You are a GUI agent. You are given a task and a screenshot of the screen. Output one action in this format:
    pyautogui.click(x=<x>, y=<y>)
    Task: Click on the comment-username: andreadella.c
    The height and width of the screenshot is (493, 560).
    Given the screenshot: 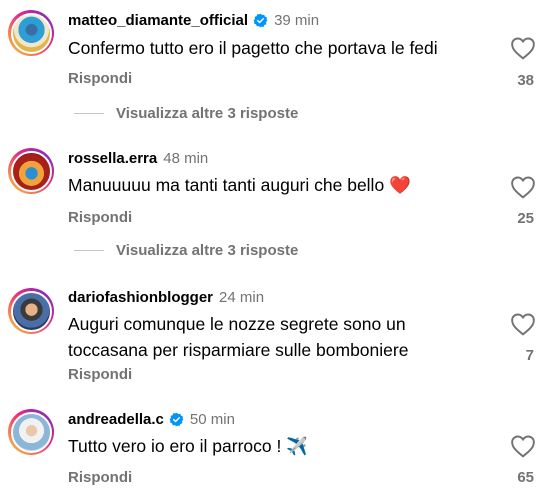 What is the action you would take?
    pyautogui.click(x=116, y=419)
    